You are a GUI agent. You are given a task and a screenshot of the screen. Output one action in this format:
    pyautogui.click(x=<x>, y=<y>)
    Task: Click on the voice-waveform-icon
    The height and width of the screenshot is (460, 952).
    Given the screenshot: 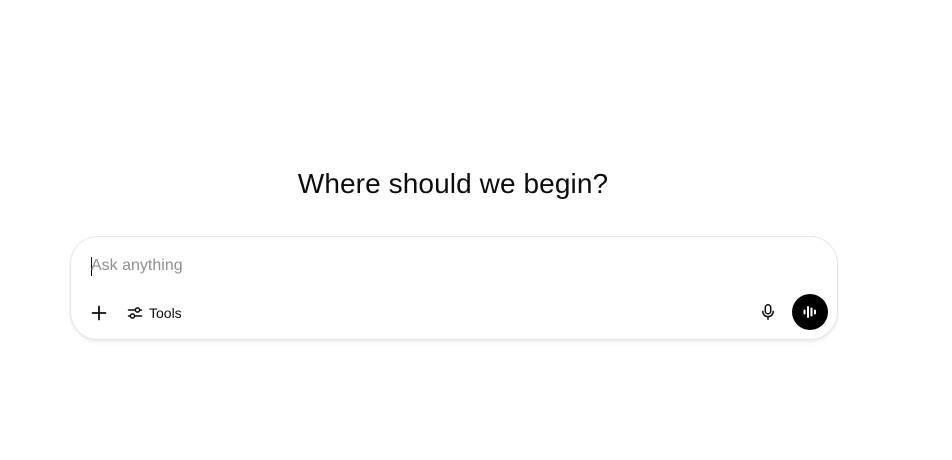 What is the action you would take?
    pyautogui.click(x=809, y=312)
    